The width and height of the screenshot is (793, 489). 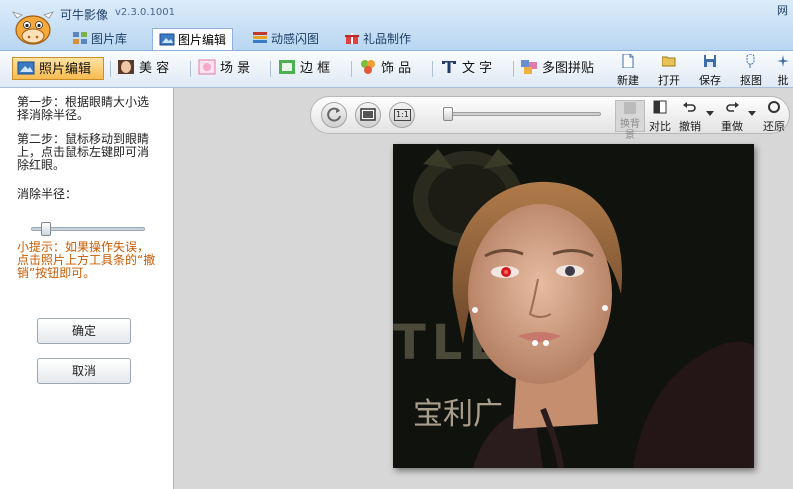 I want to click on actual-size-label: 1:1, so click(x=402, y=115).